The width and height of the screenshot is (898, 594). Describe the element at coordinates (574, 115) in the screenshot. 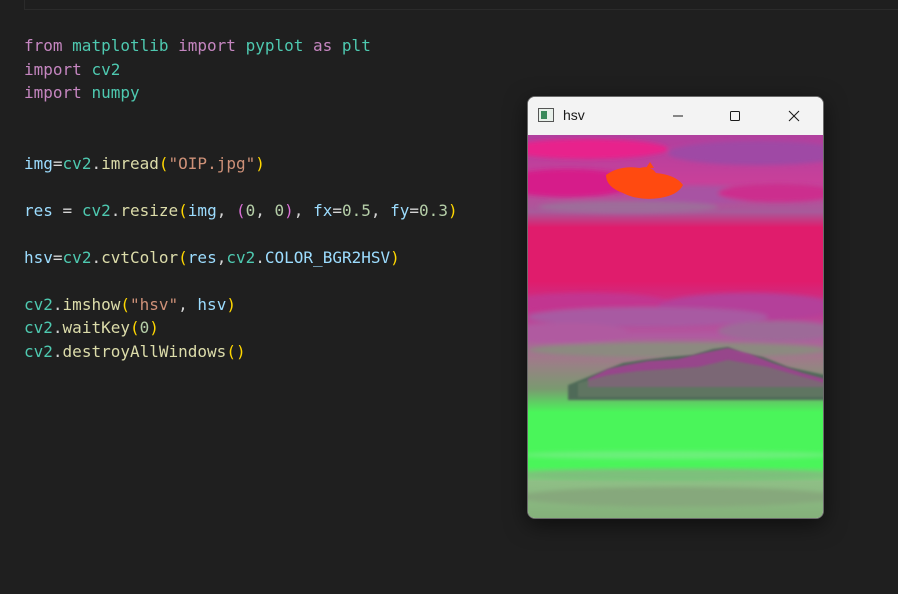

I see `window-title: hsv` at that location.